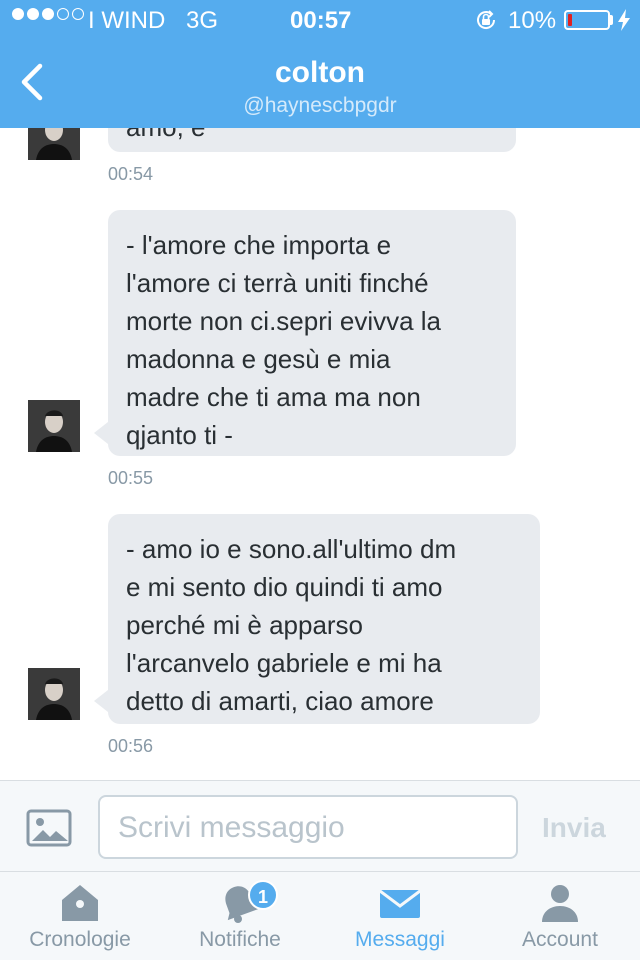 The height and width of the screenshot is (960, 640). Describe the element at coordinates (400, 903) in the screenshot. I see `envelope-icon` at that location.